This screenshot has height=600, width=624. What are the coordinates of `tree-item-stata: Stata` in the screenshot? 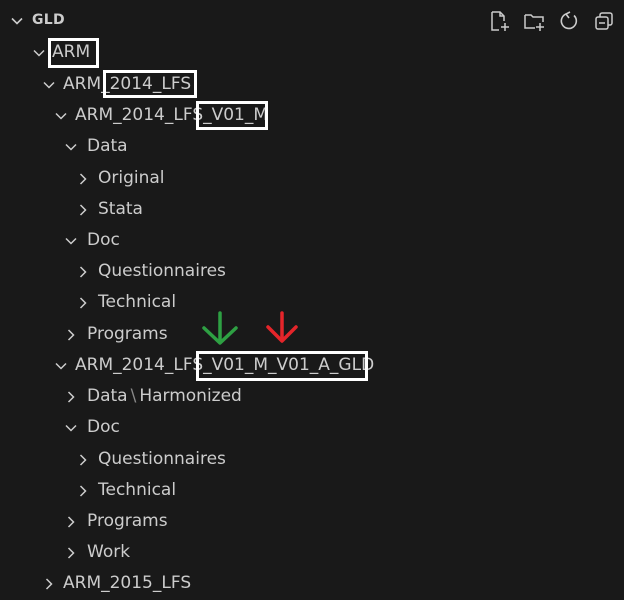 It's located at (312, 210).